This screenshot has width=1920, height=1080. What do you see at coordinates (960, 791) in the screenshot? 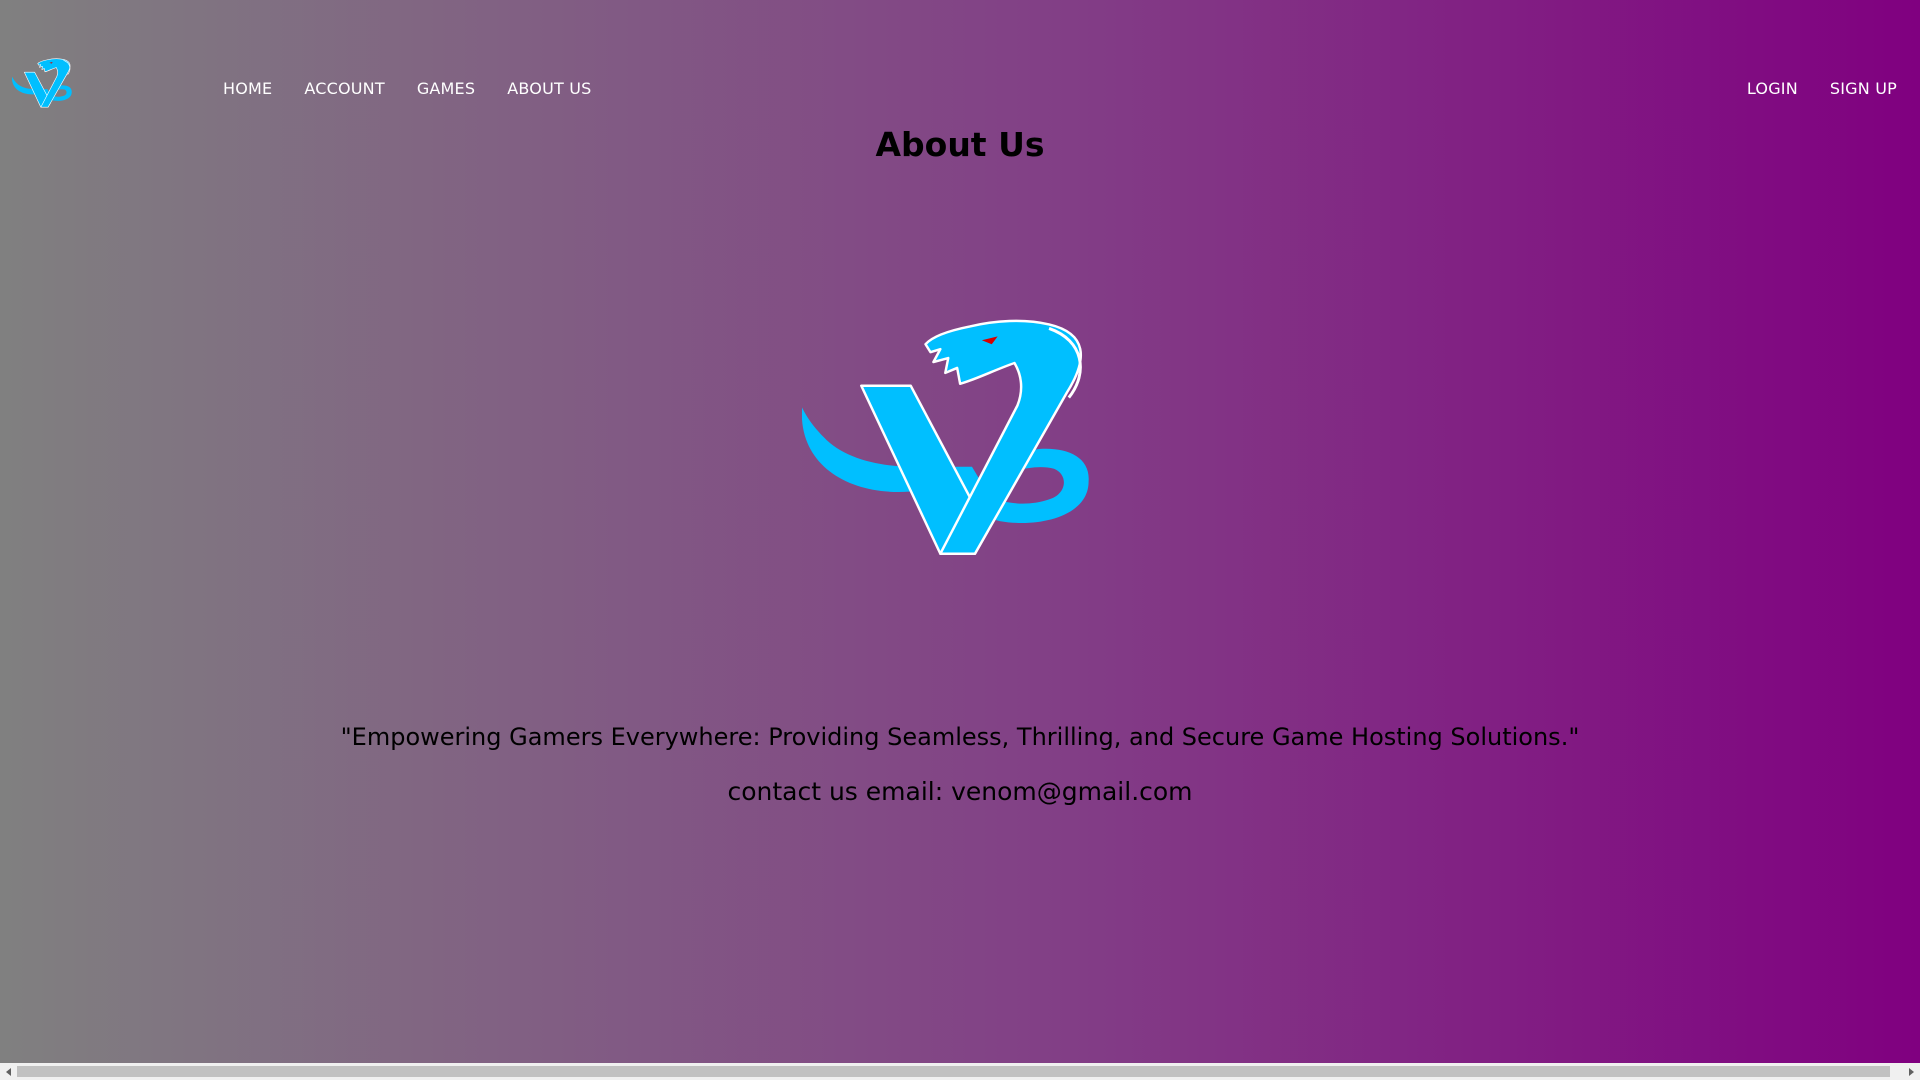
I see `contact-email: contact us email: venom@gmail.com` at bounding box center [960, 791].